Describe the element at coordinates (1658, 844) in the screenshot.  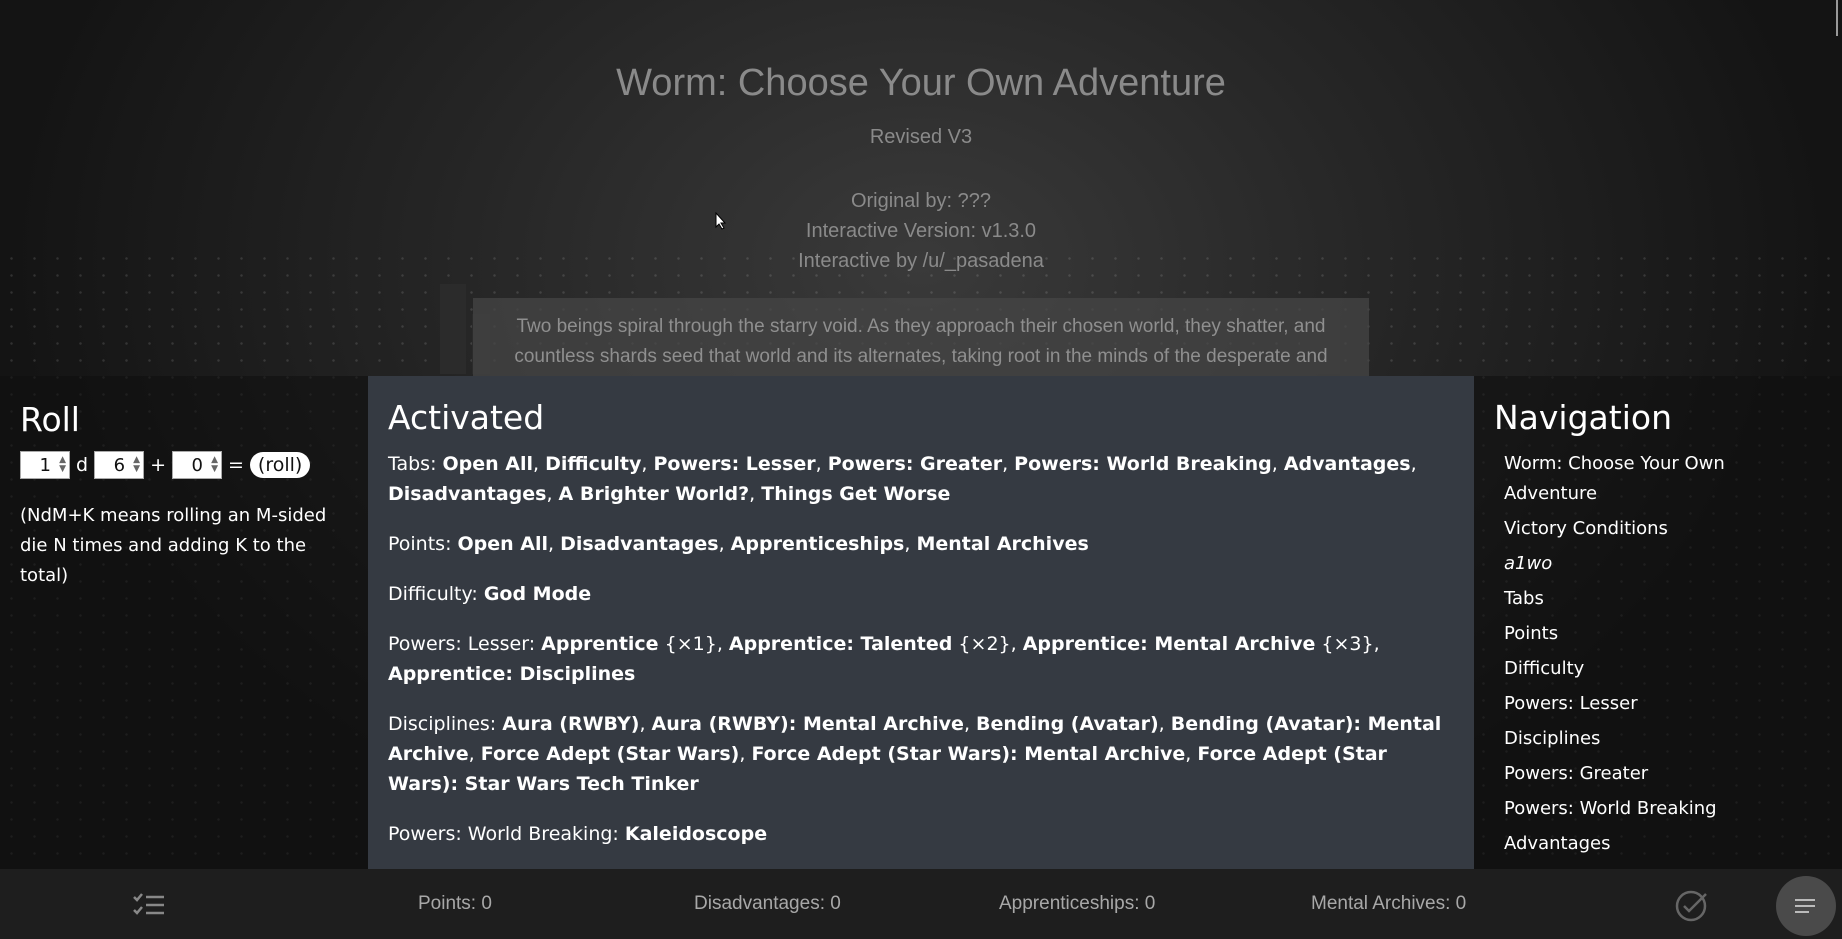
I see `nav-item: Advantages` at that location.